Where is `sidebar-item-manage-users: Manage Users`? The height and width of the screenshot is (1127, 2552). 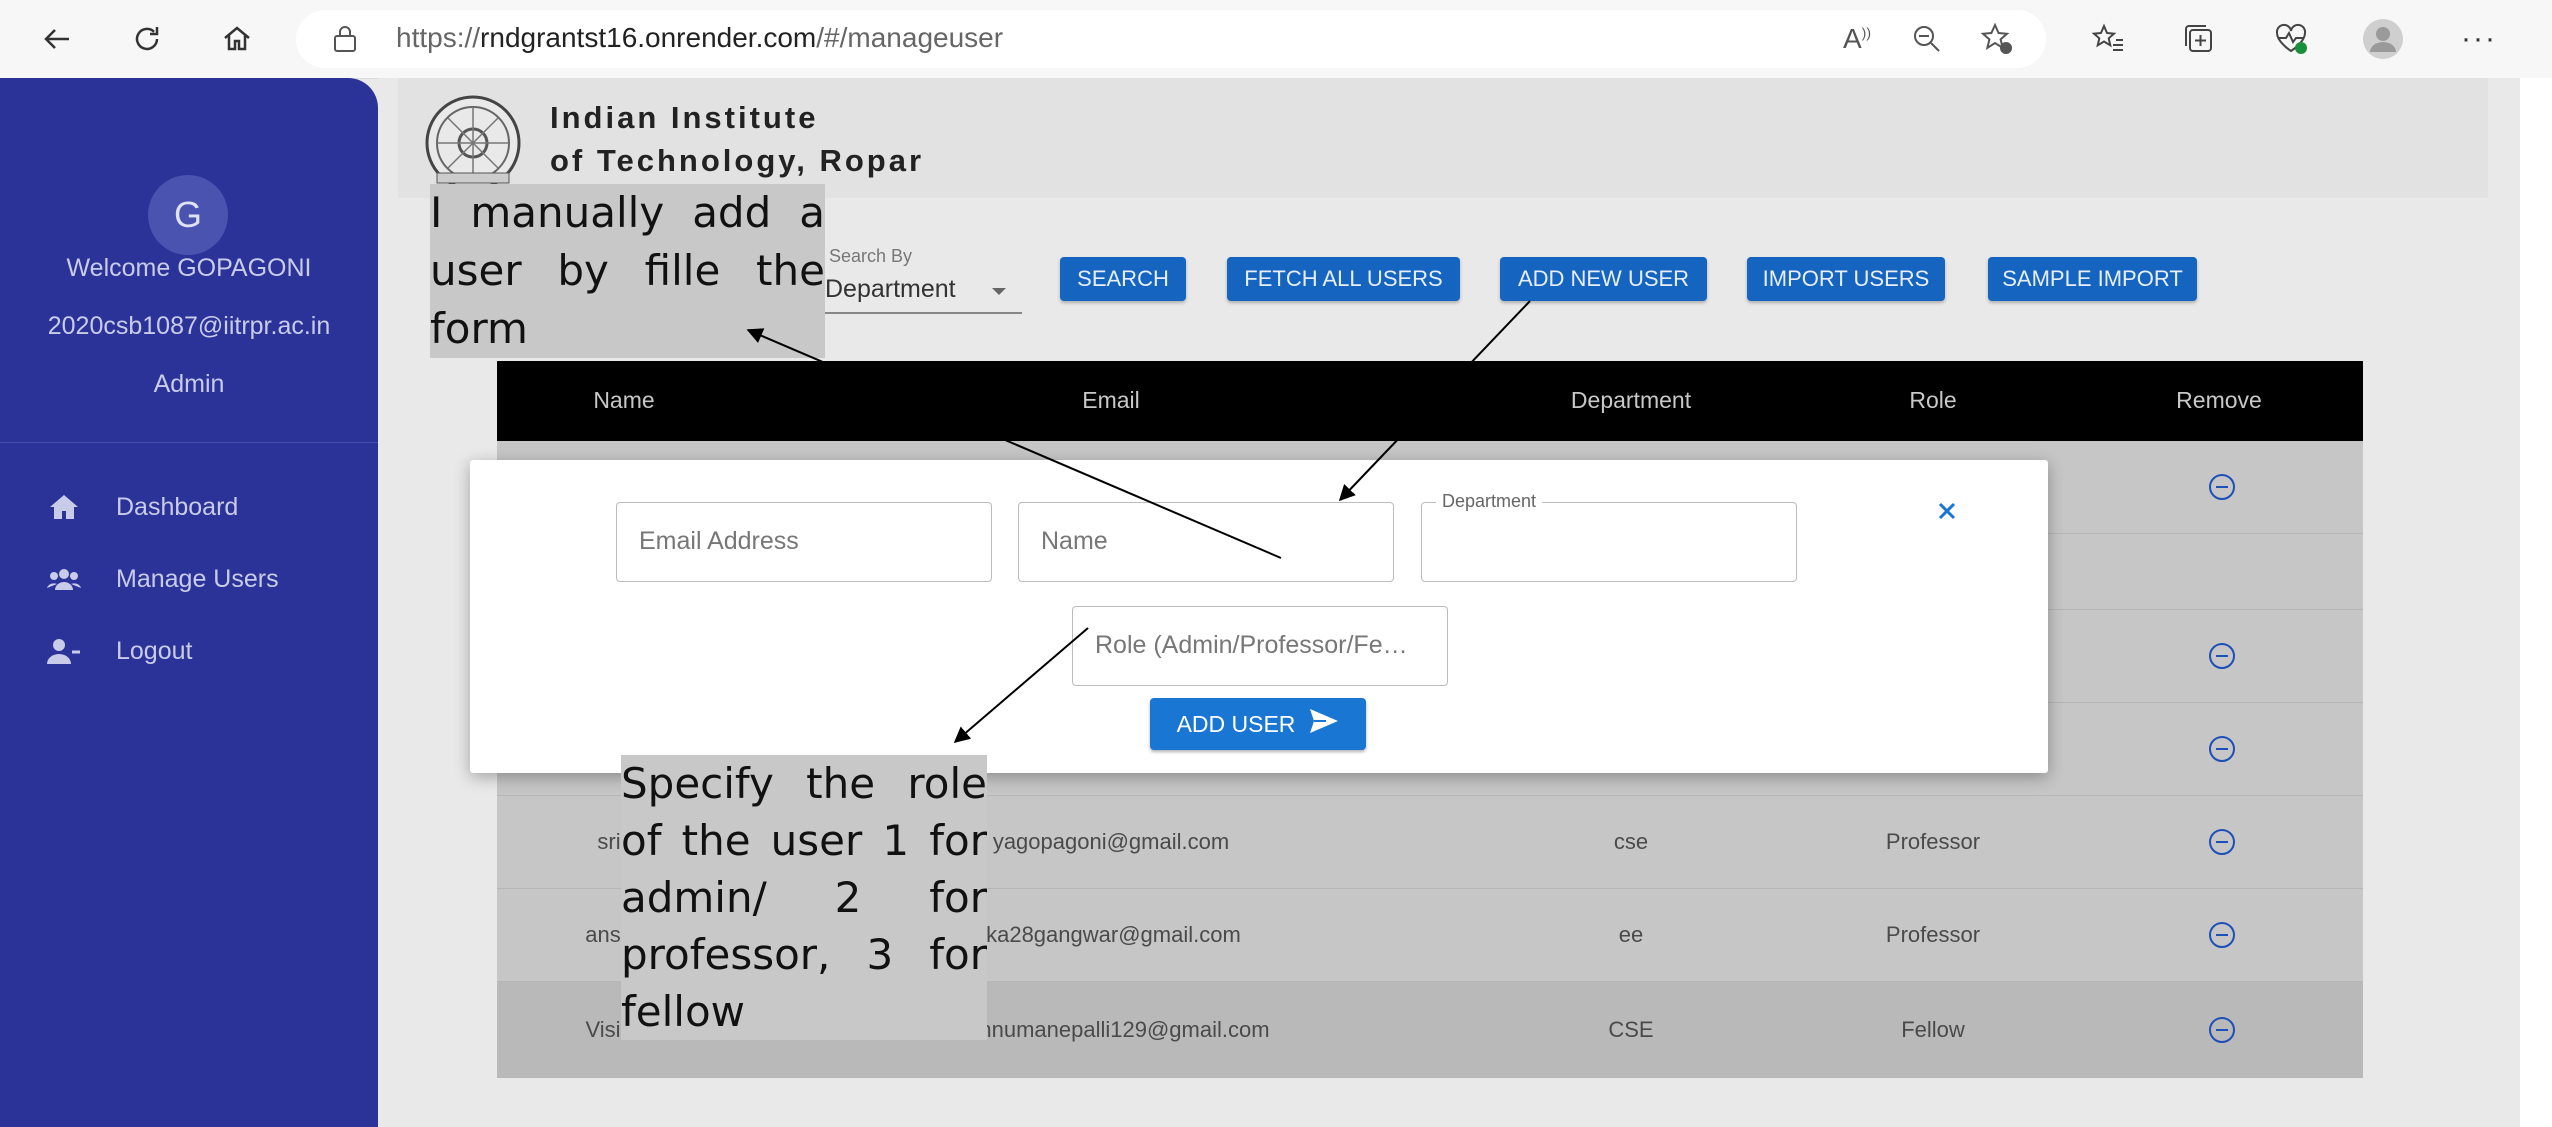
sidebar-item-manage-users: Manage Users is located at coordinates (161, 579).